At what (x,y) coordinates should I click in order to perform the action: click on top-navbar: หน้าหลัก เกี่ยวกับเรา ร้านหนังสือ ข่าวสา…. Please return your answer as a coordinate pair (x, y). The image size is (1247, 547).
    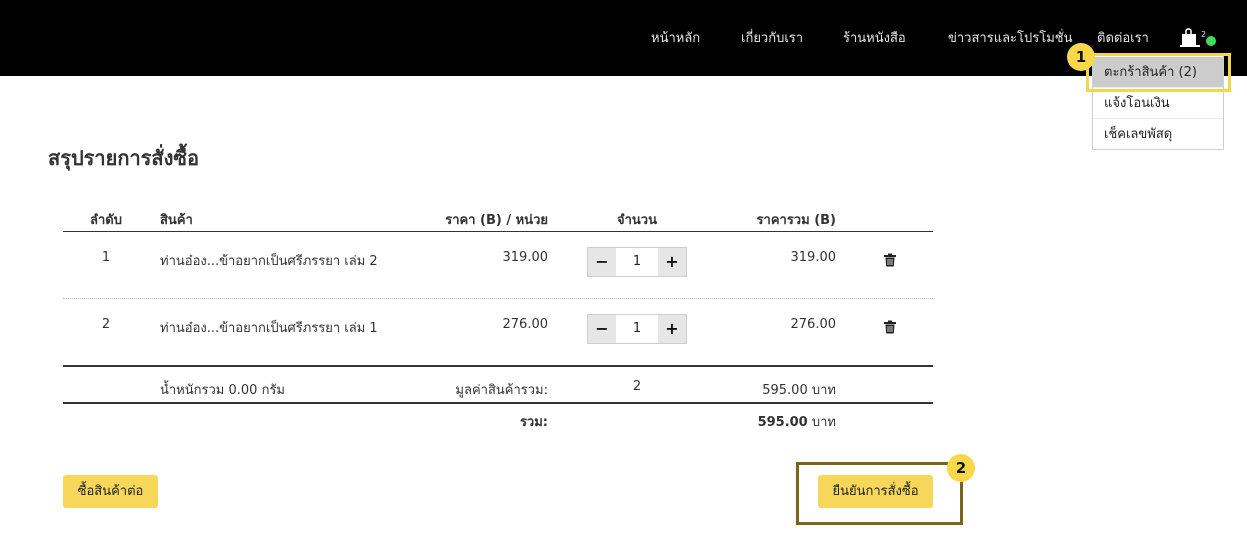
    Looking at the image, I should click on (623, 38).